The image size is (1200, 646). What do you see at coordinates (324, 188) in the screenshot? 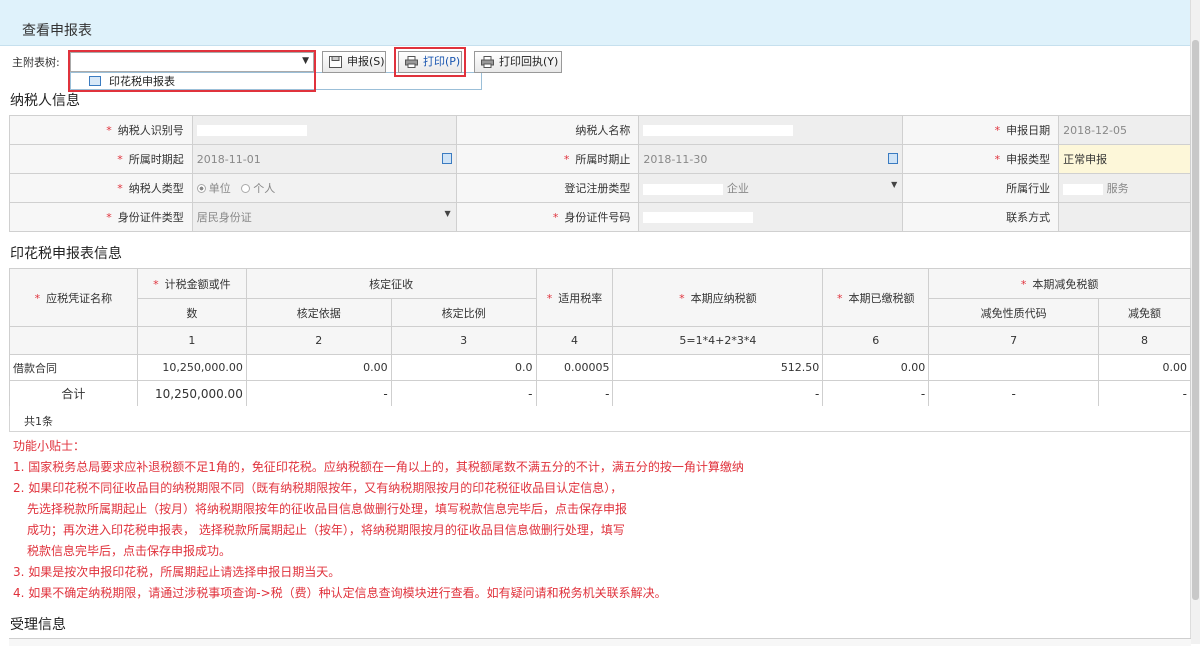
I see `taxpayer-type-radios: 单位 个人` at bounding box center [324, 188].